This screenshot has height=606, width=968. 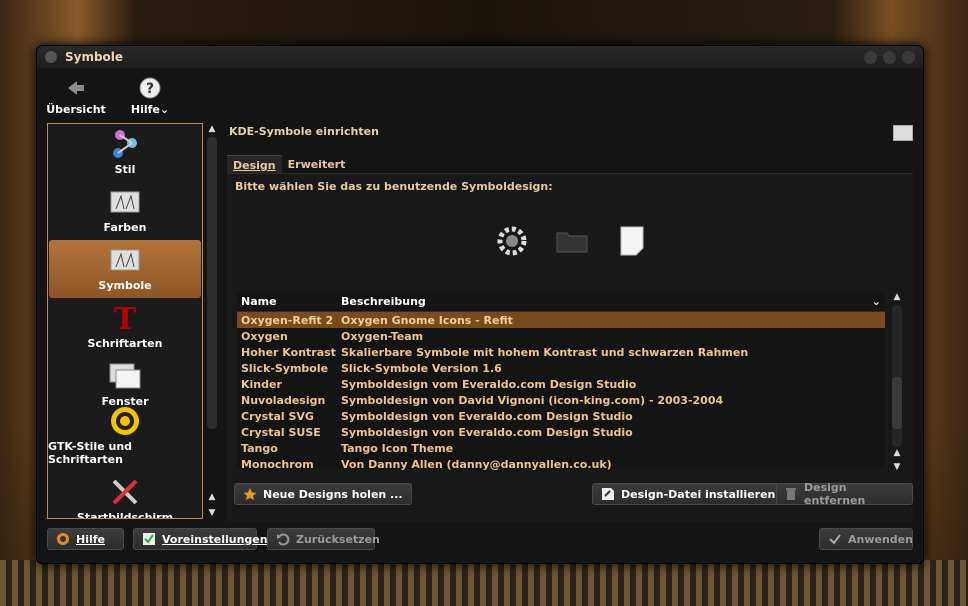 What do you see at coordinates (561, 368) in the screenshot?
I see `table-row: Slick-Symbole Slick-Symbole Version 1.6` at bounding box center [561, 368].